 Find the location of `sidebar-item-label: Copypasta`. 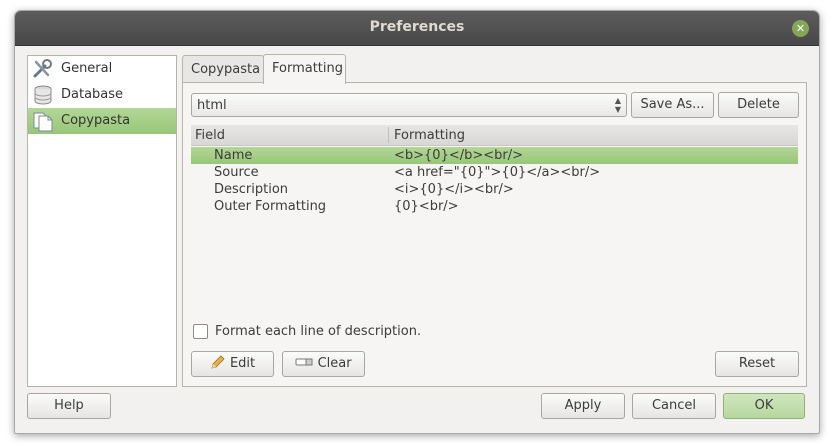

sidebar-item-label: Copypasta is located at coordinates (96, 120).